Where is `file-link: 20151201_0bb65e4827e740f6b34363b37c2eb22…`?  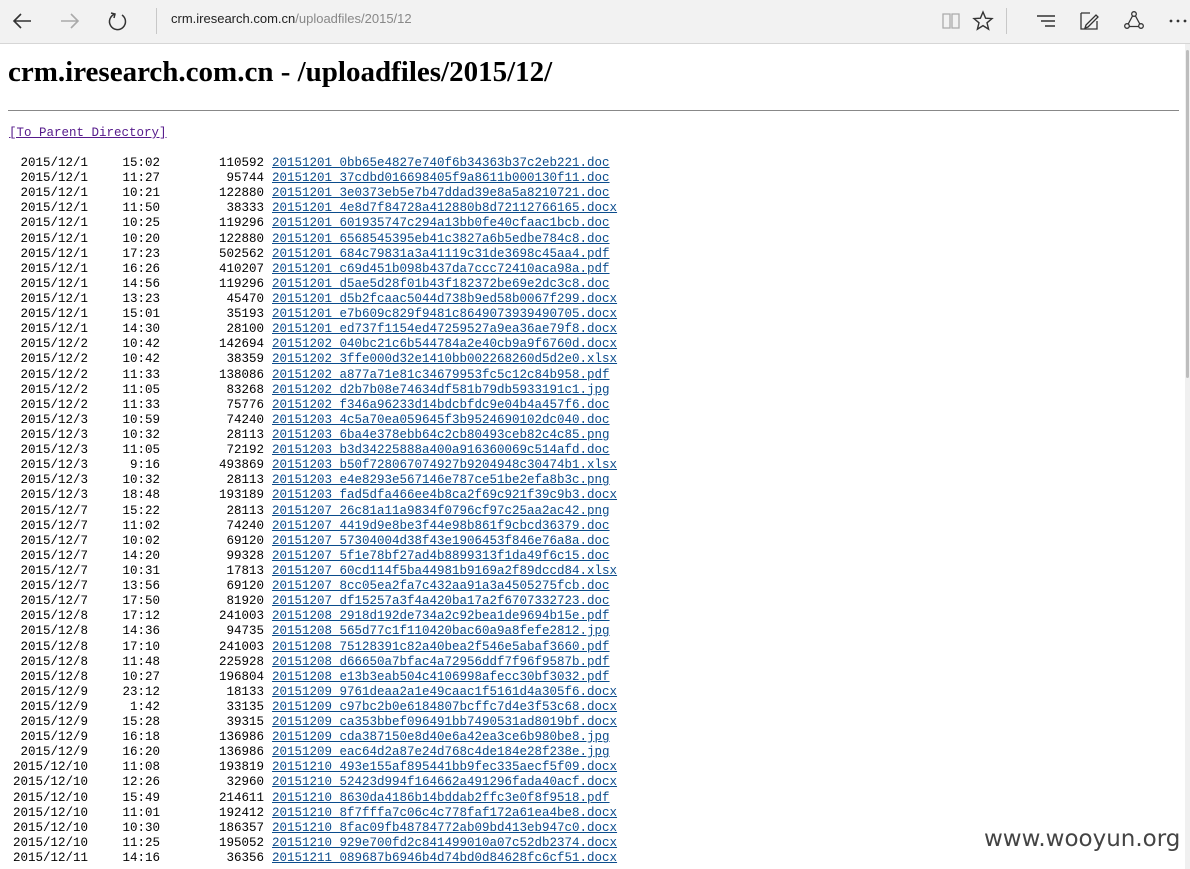 file-link: 20151201_0bb65e4827e740f6b34363b37c2eb22… is located at coordinates (441, 163).